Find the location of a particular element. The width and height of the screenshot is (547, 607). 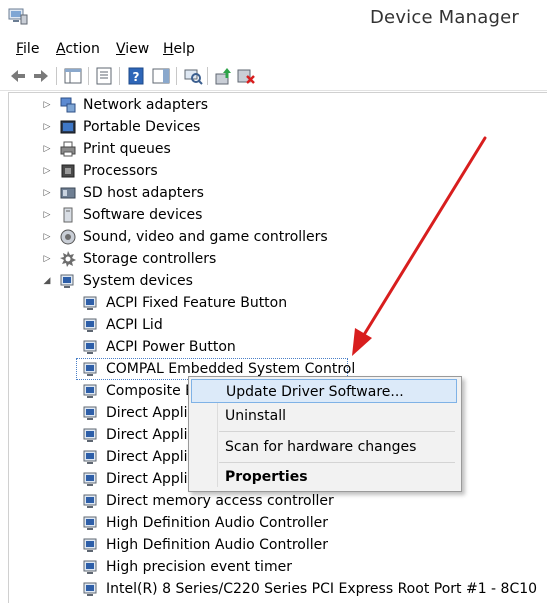

arrow-head-icon is located at coordinates (362, 342).